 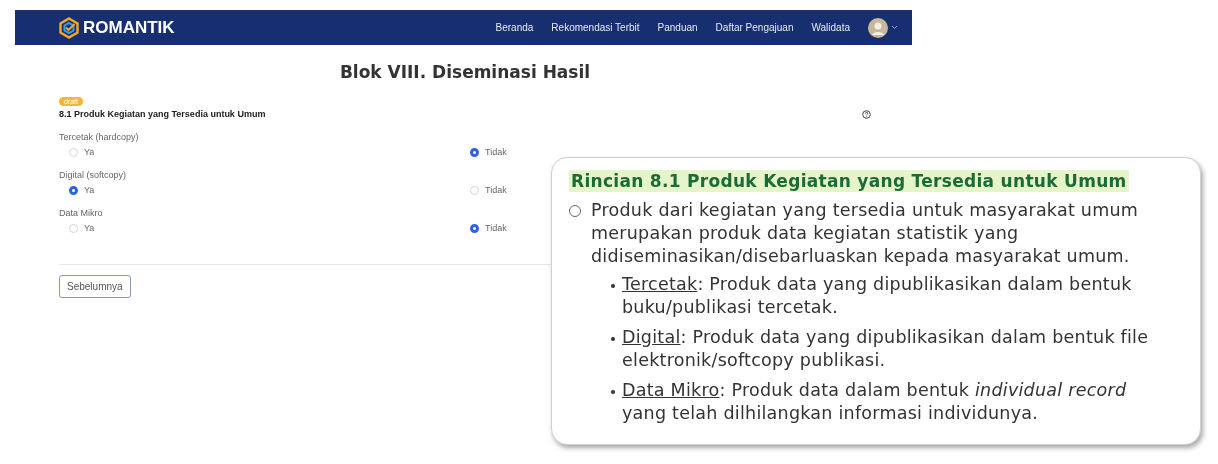 What do you see at coordinates (878, 27) in the screenshot?
I see `avatar-icon` at bounding box center [878, 27].